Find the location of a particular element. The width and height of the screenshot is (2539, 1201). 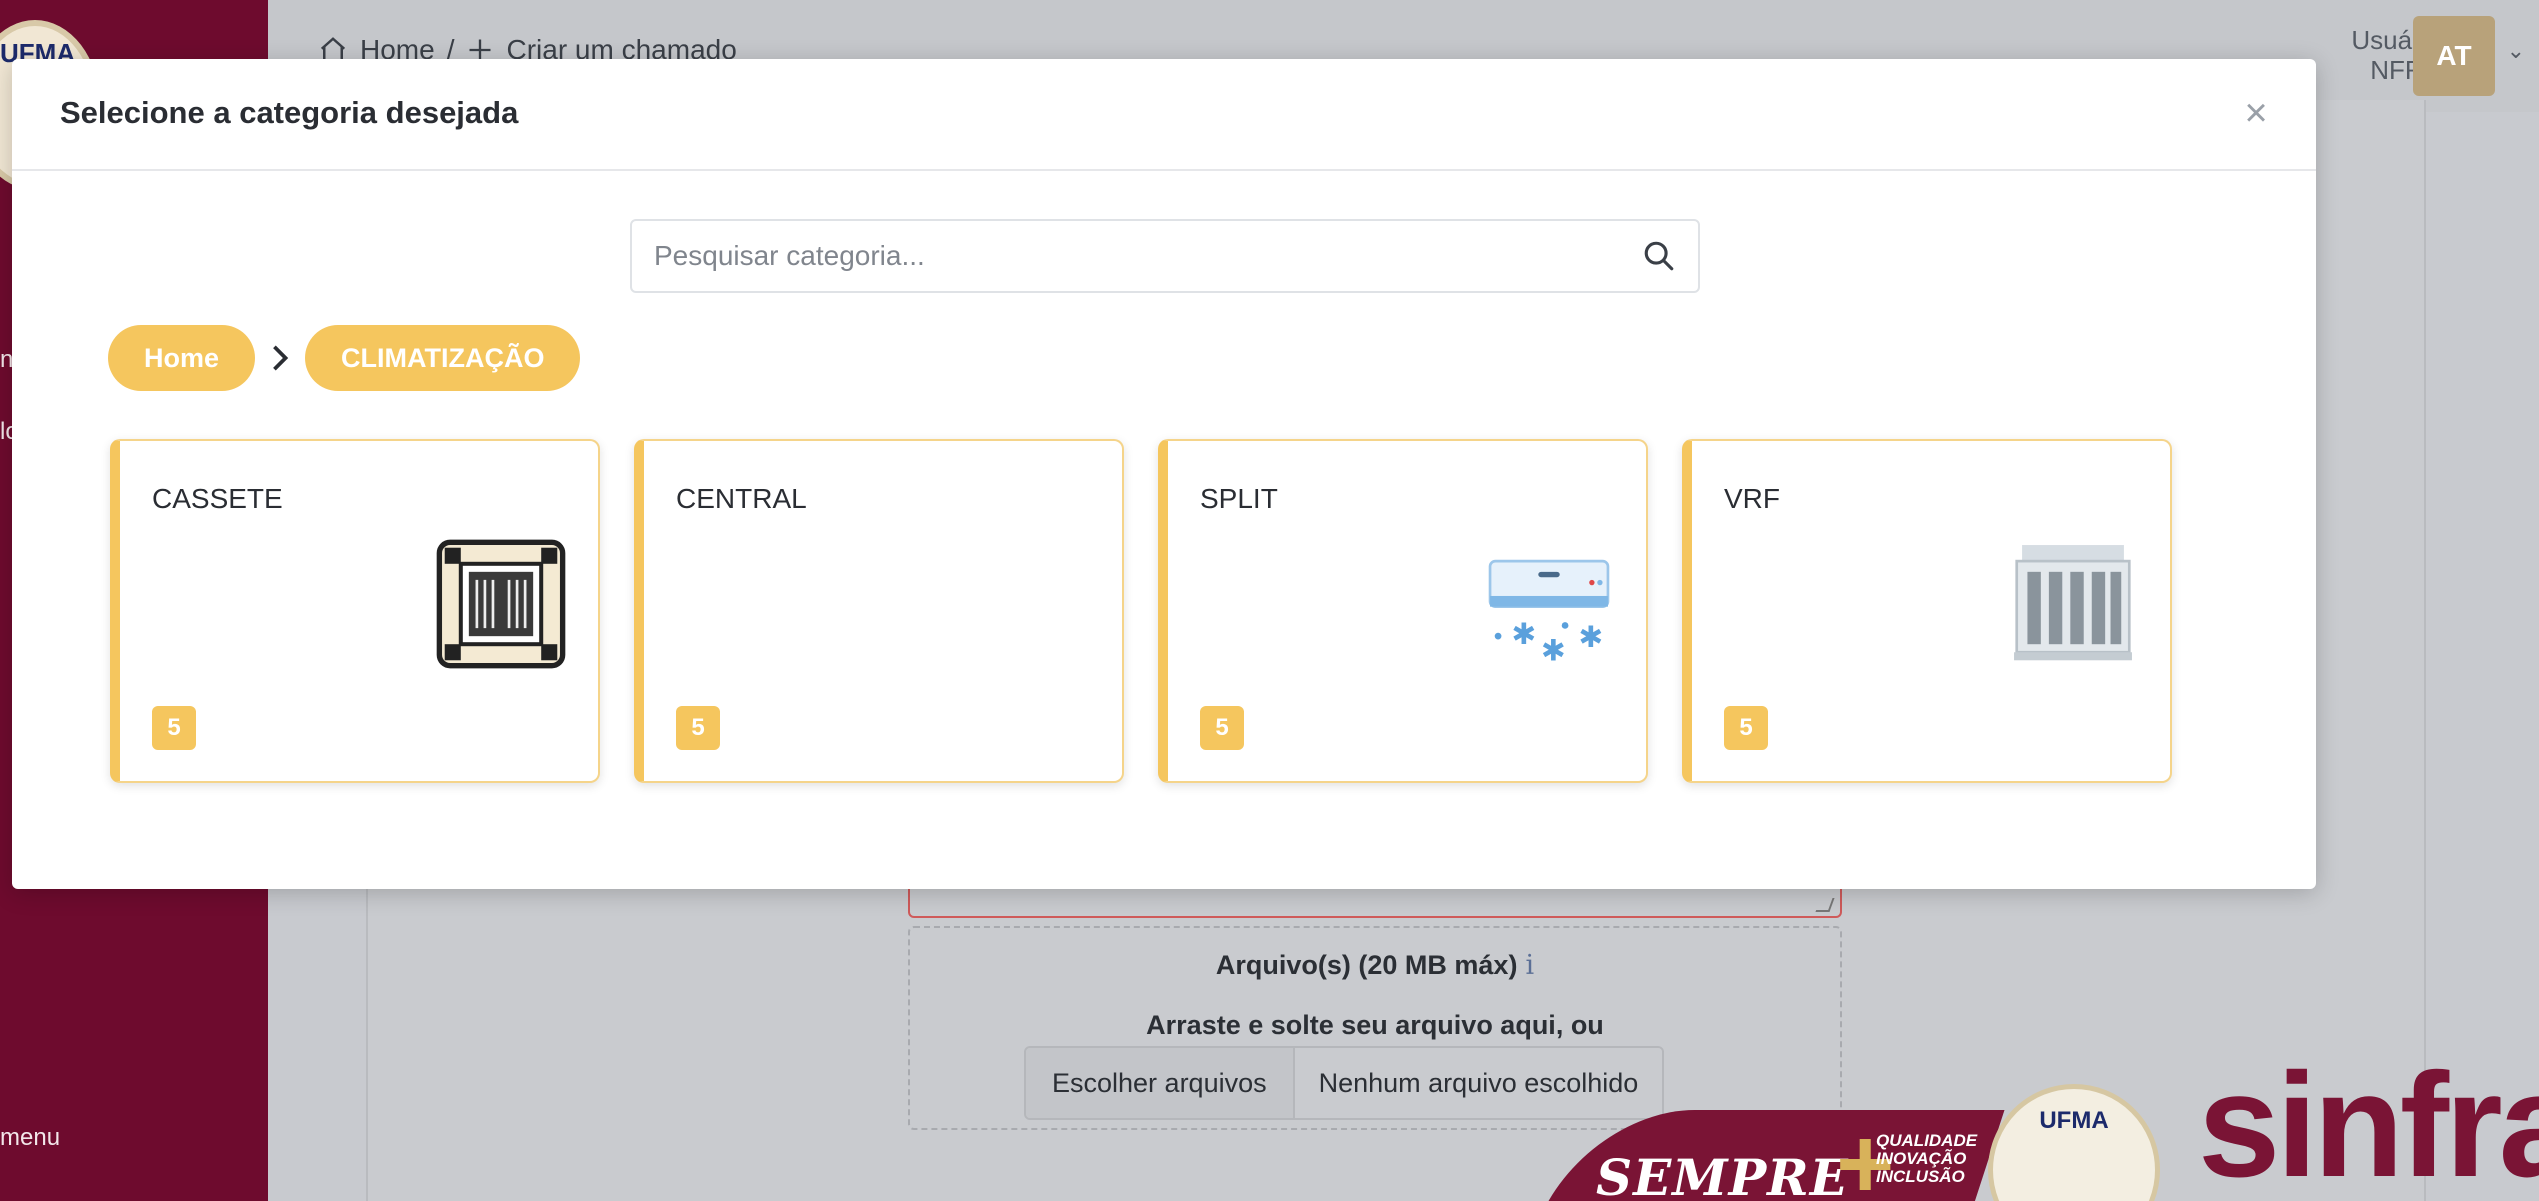

vrf-unit-icon is located at coordinates (2073, 603).